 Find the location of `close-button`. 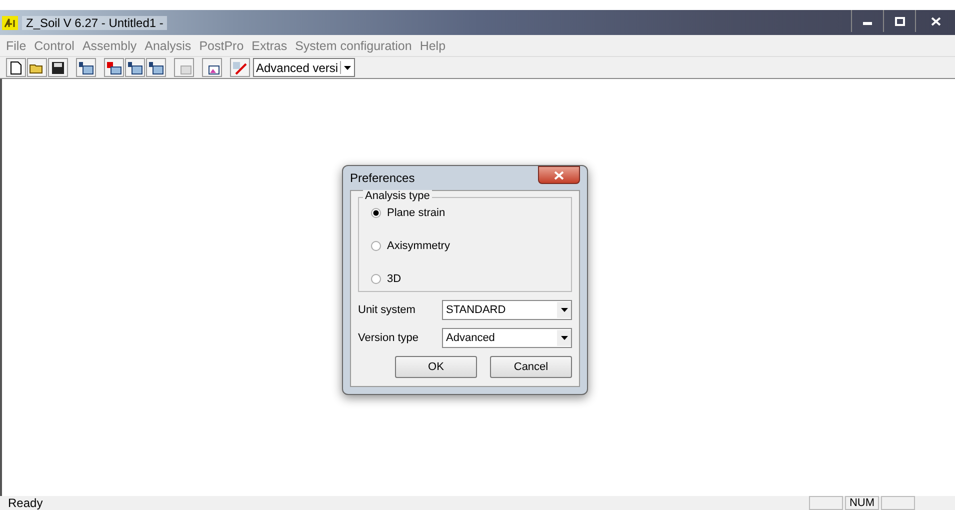

close-button is located at coordinates (559, 175).